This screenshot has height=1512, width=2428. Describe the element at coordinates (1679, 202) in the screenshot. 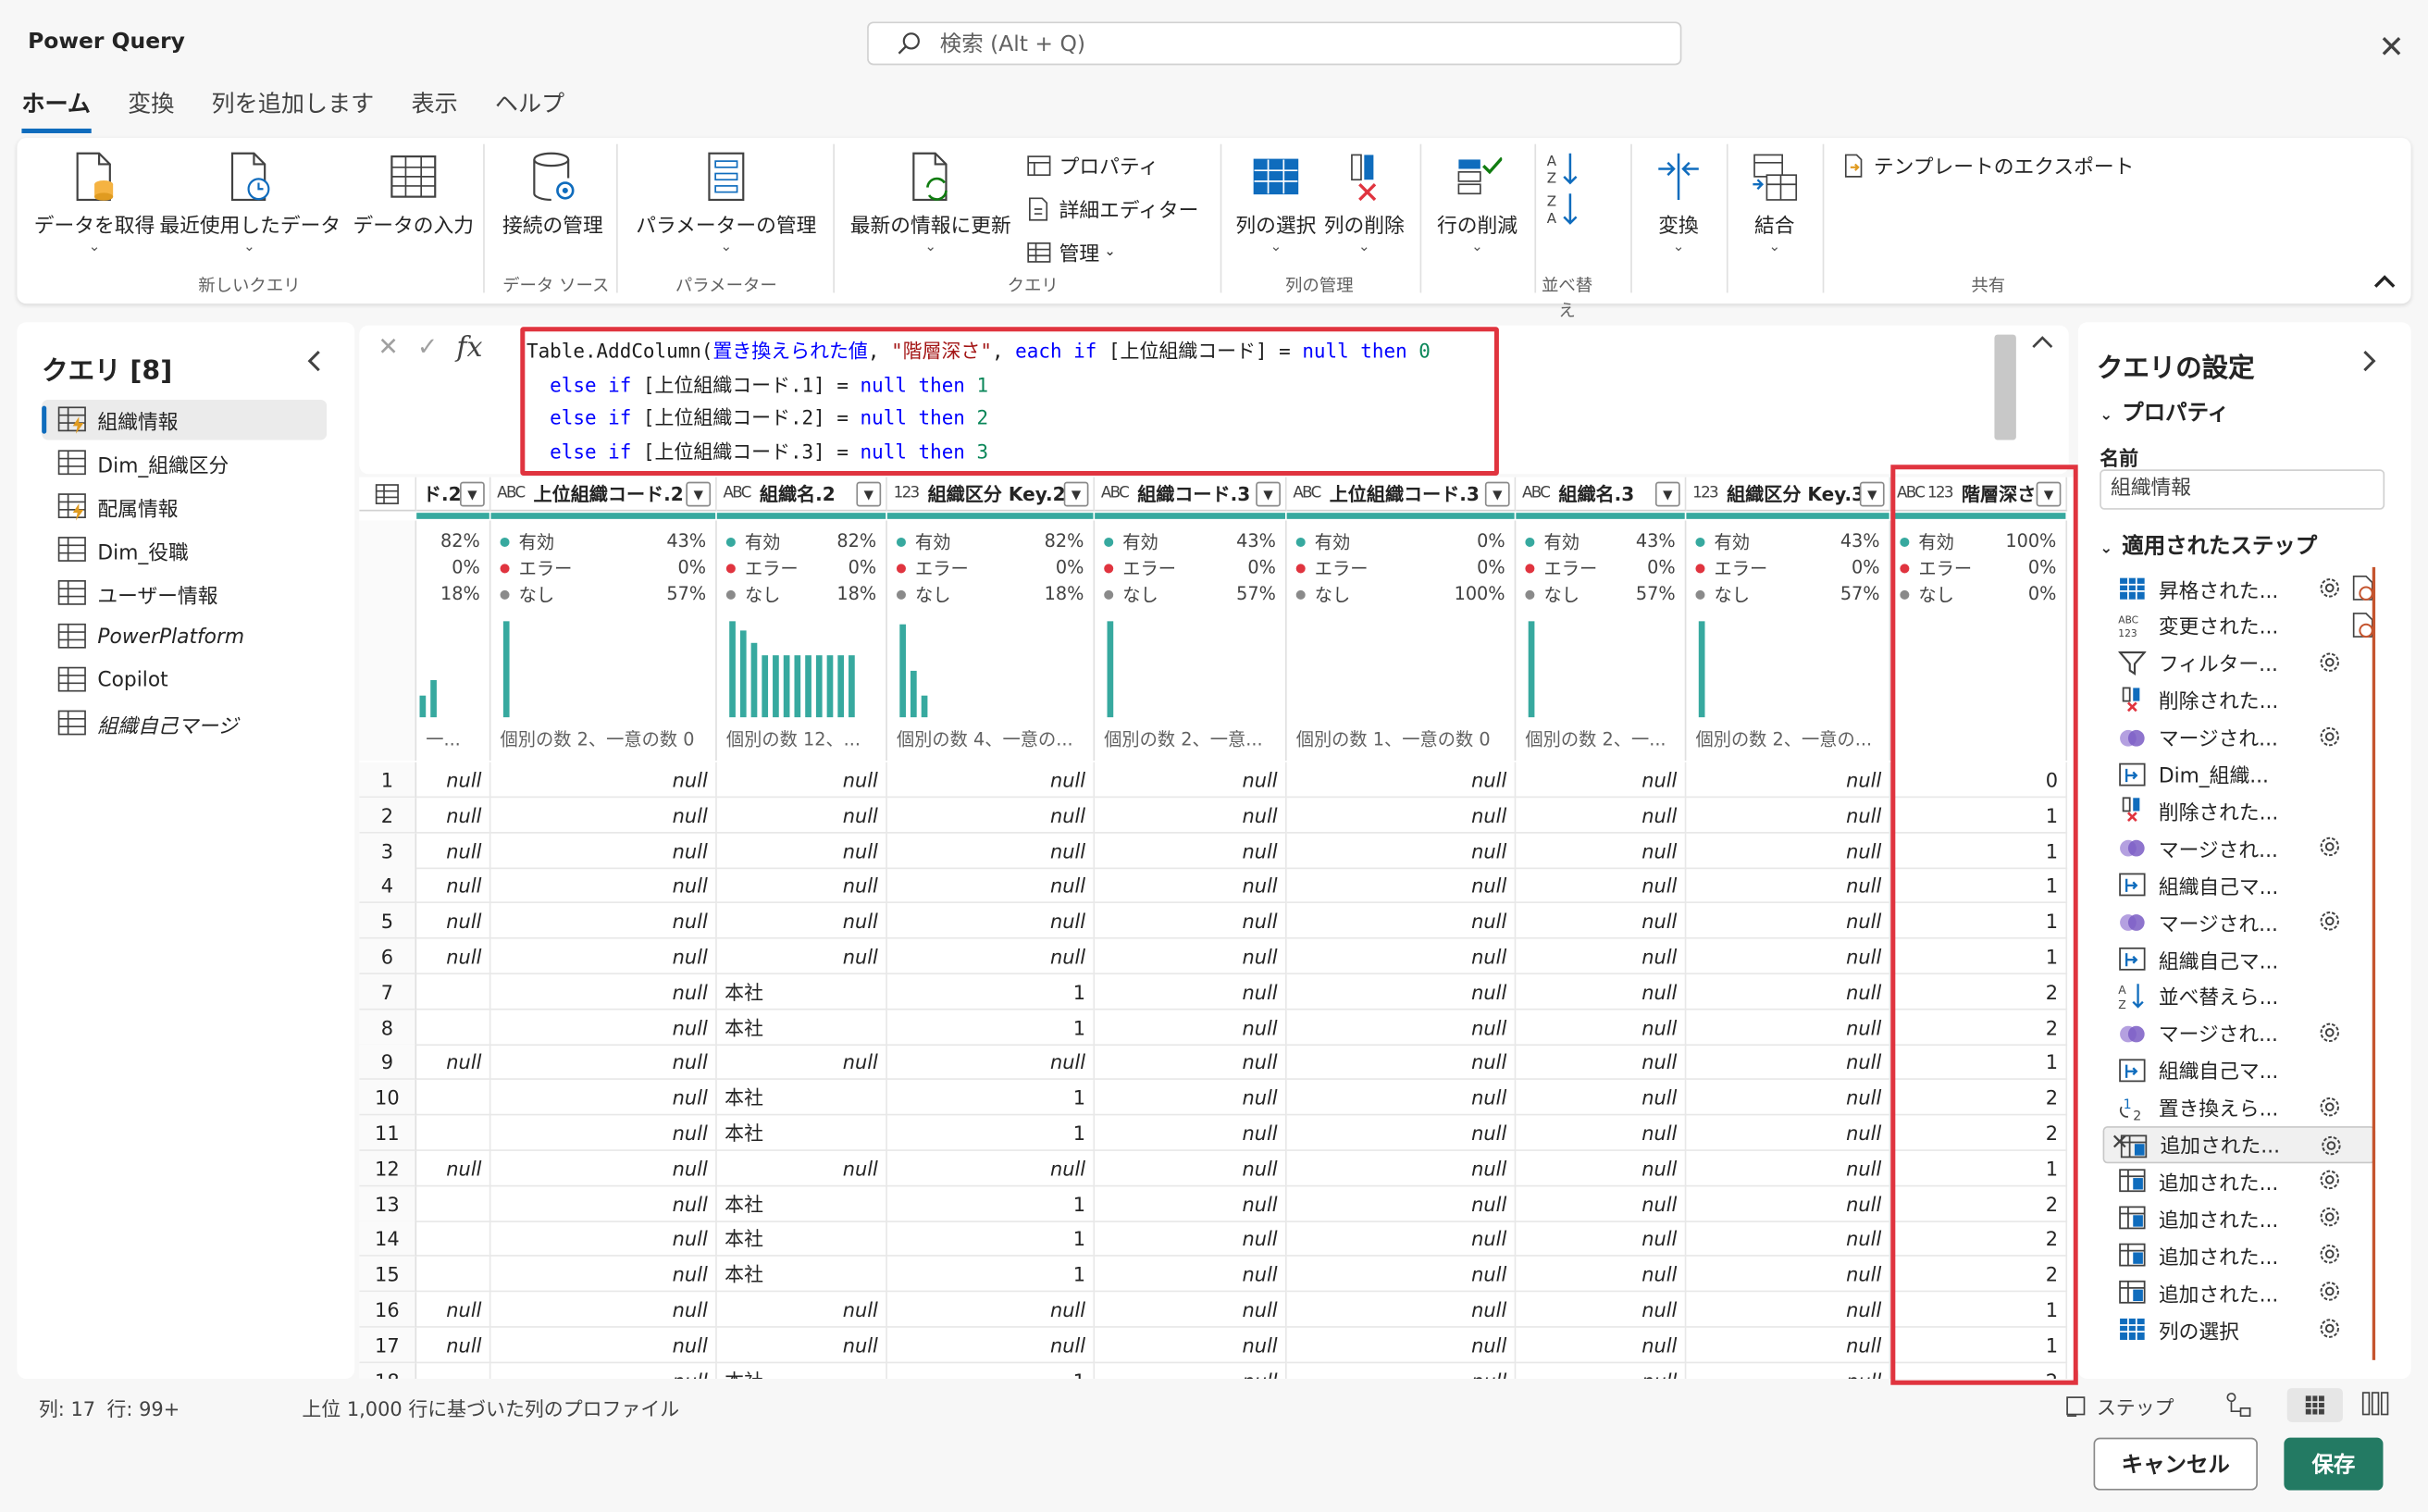

I see `transform-button: 変換 ⌄` at that location.